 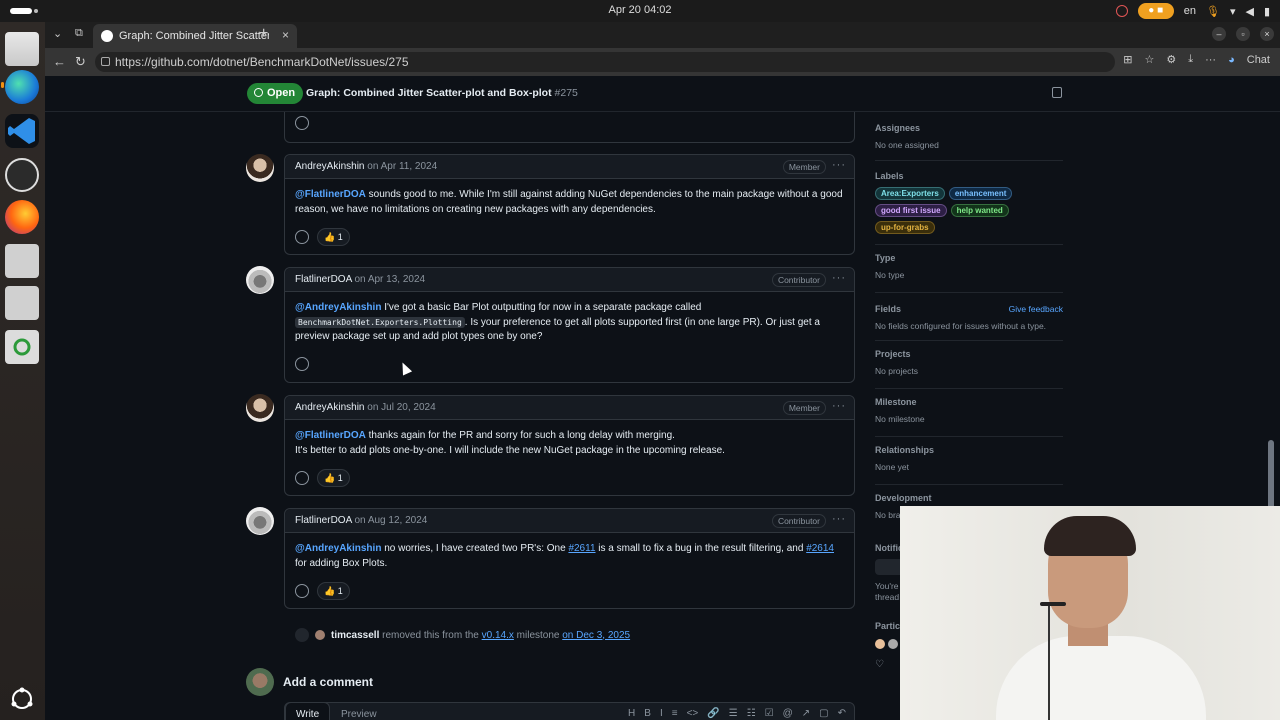 What do you see at coordinates (285, 35) in the screenshot?
I see `close-tab-icon: ×` at bounding box center [285, 35].